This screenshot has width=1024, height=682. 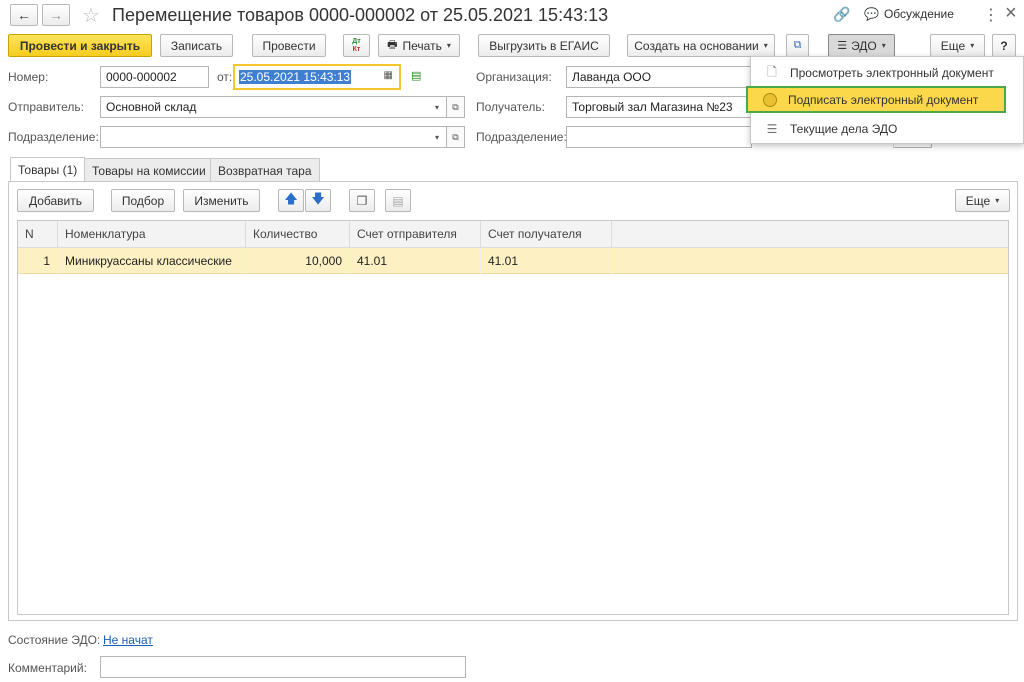 What do you see at coordinates (388, 75) in the screenshot?
I see `calendar-icon: ▦` at bounding box center [388, 75].